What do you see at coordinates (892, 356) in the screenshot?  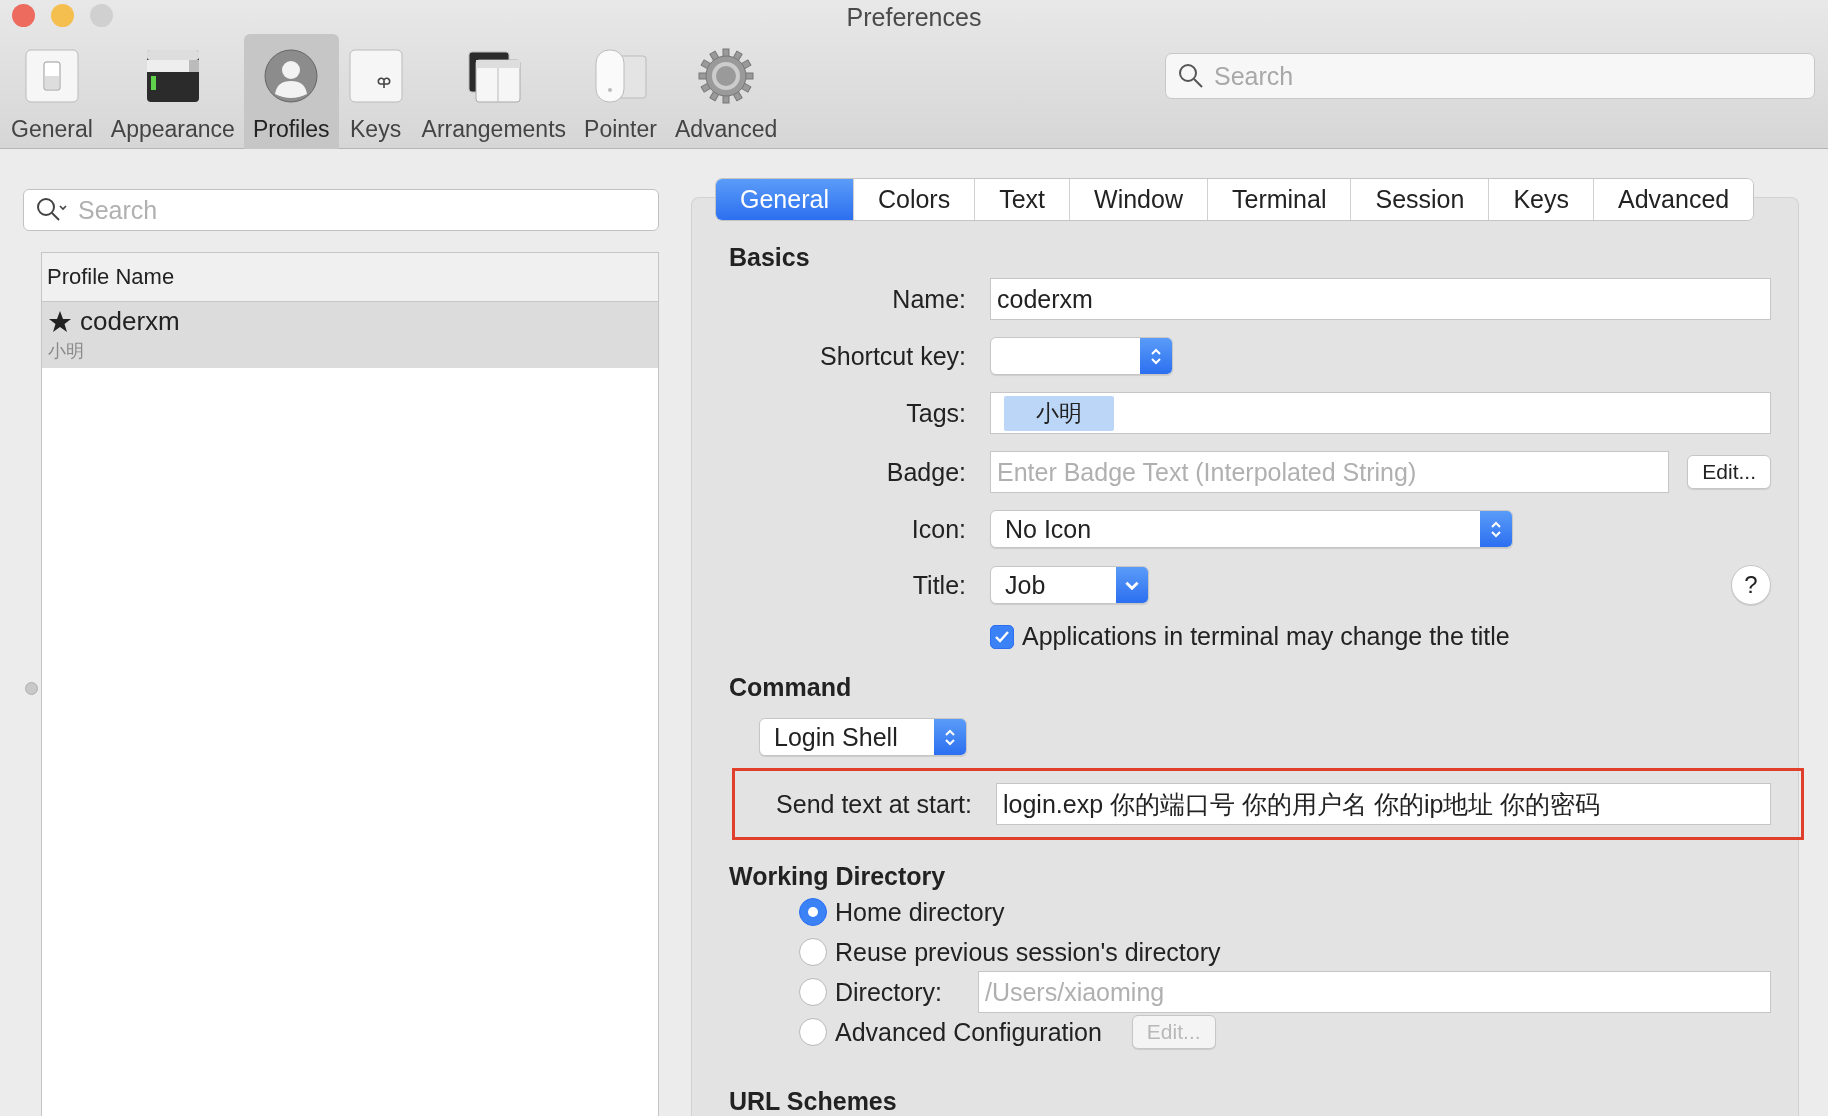 I see `field-label: Shortcut key:` at bounding box center [892, 356].